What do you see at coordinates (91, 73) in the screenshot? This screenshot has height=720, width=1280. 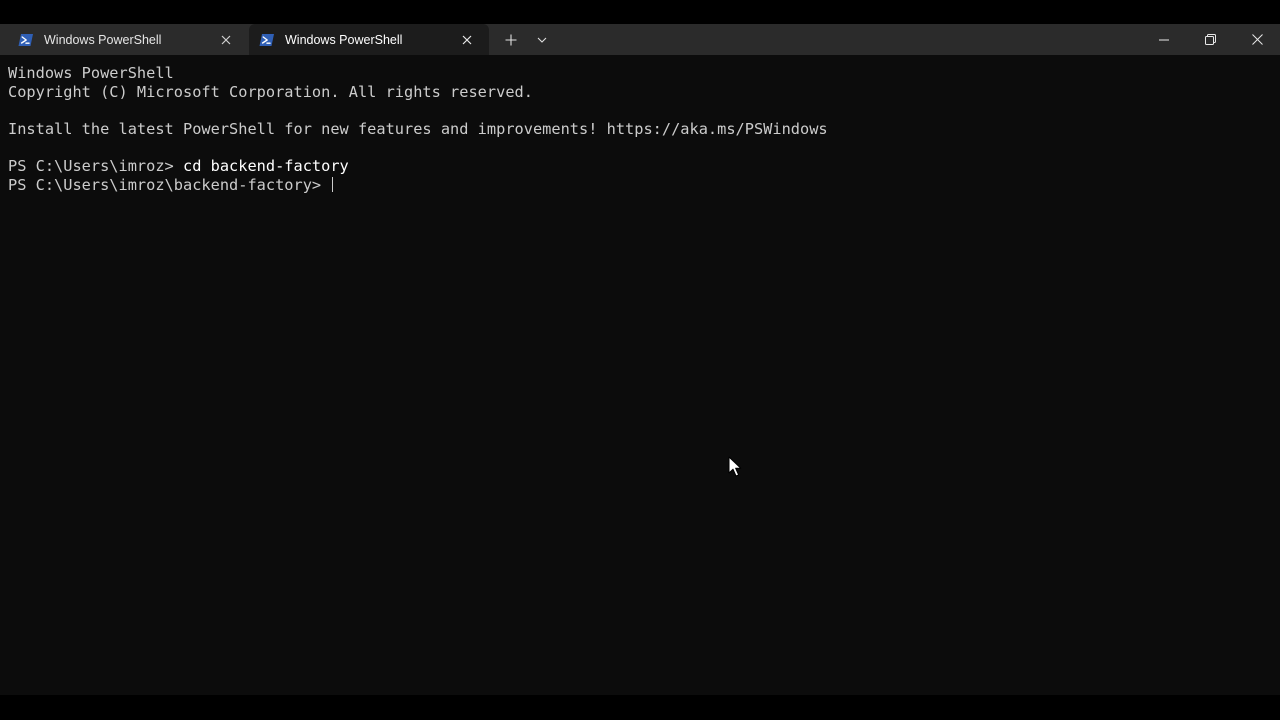 I see `line-text: Windows PowerShell` at bounding box center [91, 73].